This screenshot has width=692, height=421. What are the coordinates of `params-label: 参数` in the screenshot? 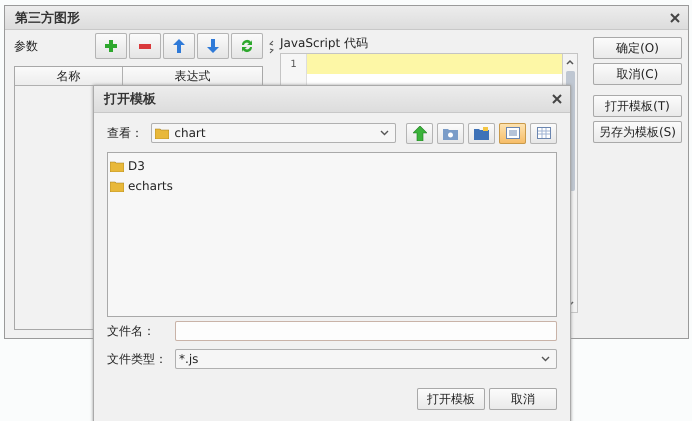 It's located at (26, 46).